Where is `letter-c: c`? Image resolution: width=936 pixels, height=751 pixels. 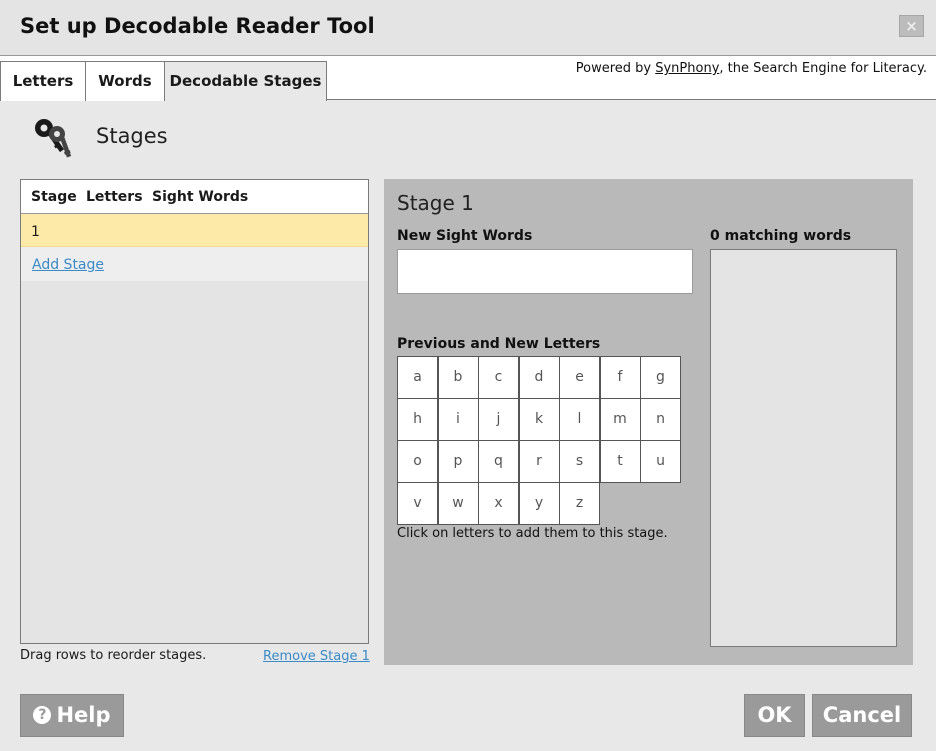 letter-c: c is located at coordinates (498, 377).